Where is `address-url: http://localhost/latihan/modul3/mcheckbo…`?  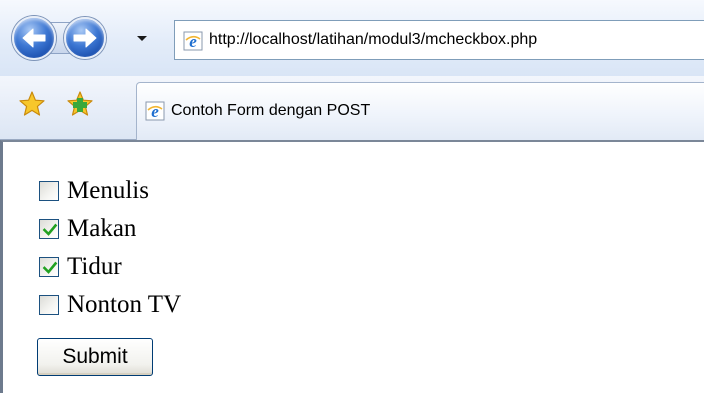
address-url: http://localhost/latihan/modul3/mcheckbo… is located at coordinates (373, 40).